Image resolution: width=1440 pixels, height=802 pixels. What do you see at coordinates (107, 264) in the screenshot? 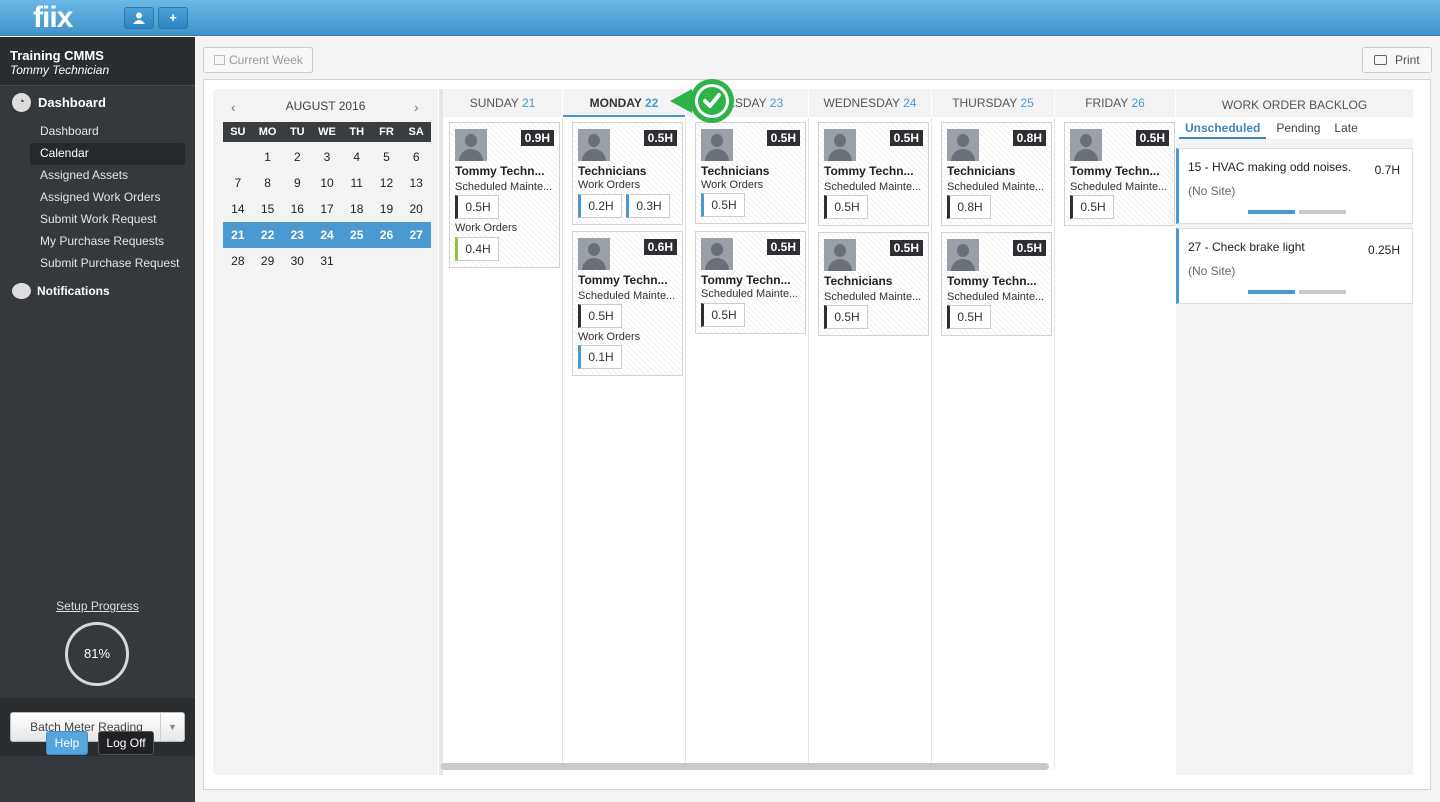
I see `nav-item-submit-purchase-request: Submit Purchase Request` at bounding box center [107, 264].